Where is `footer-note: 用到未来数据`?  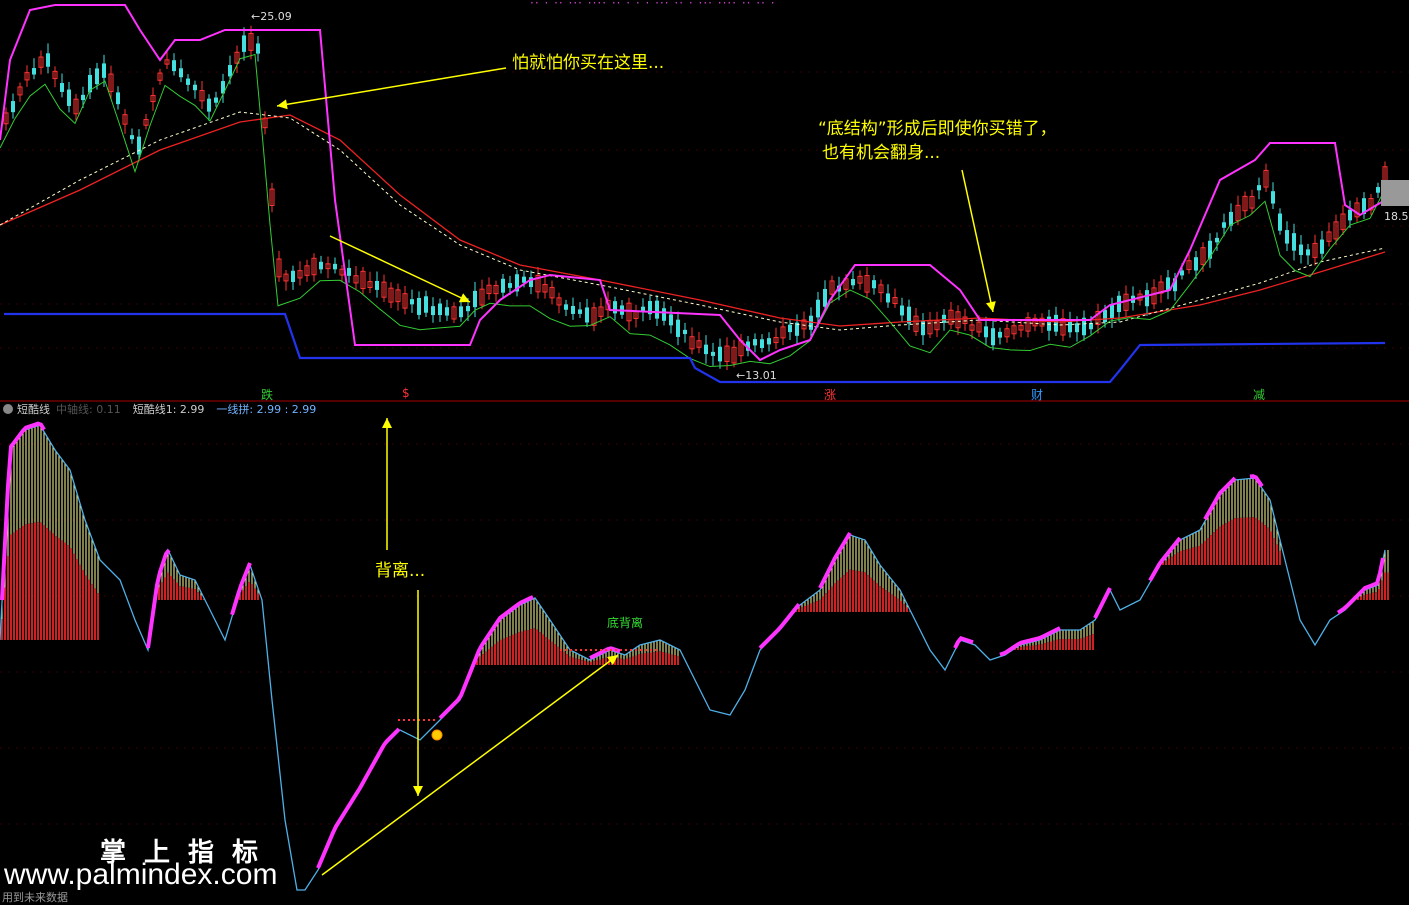 footer-note: 用到未来数据 is located at coordinates (35, 897).